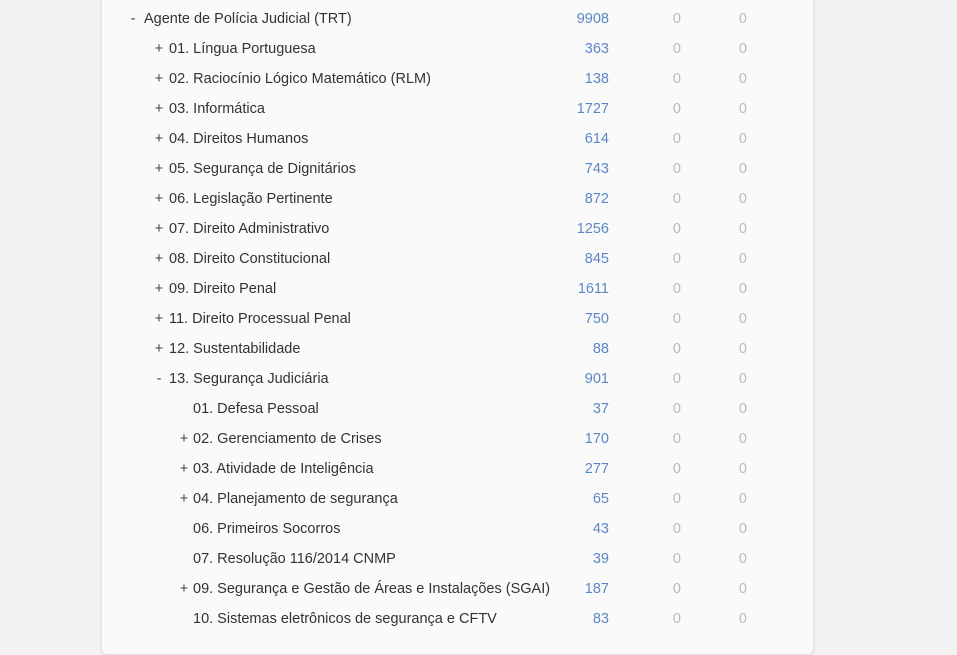 The height and width of the screenshot is (655, 957). I want to click on tree-row: +09. Direito Penal 1611 0 0, so click(457, 289).